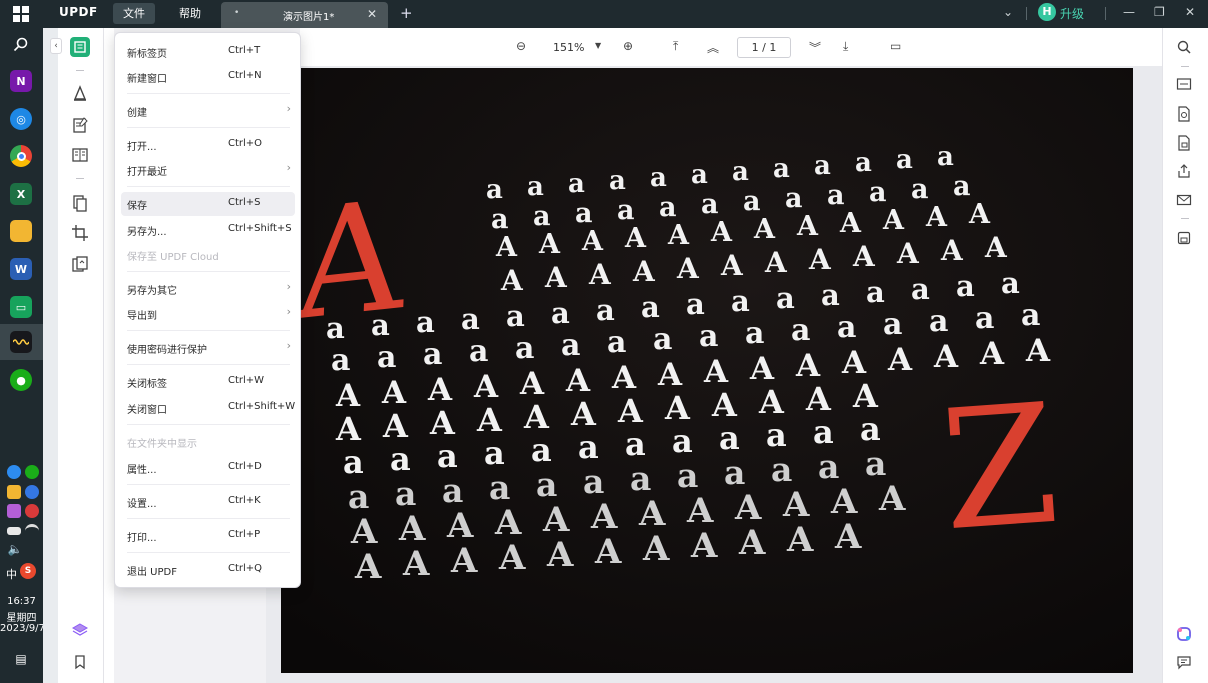 The width and height of the screenshot is (1208, 683). What do you see at coordinates (1184, 662) in the screenshot?
I see `comments-list-icon` at bounding box center [1184, 662].